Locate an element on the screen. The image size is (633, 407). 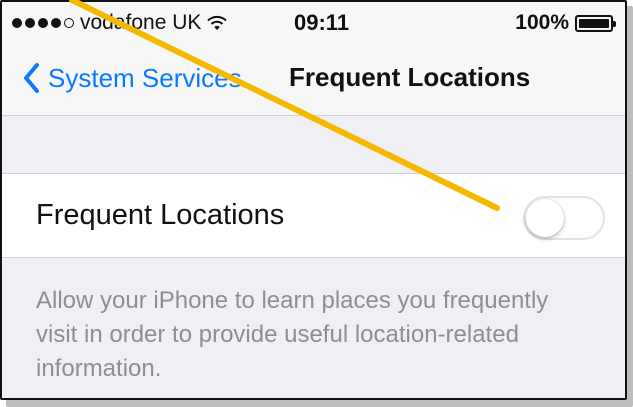
battery-icon is located at coordinates (595, 23).